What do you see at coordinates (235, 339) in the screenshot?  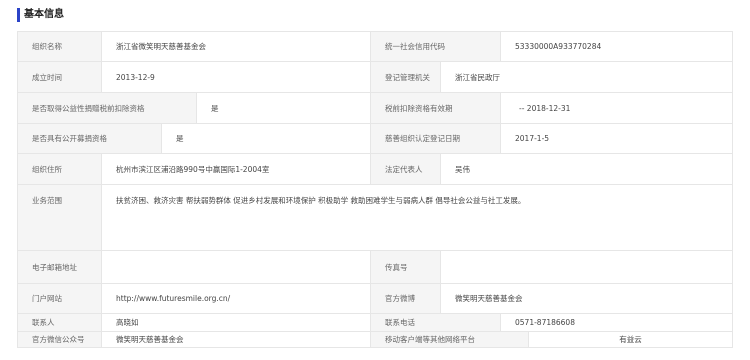 I see `value-wechat-account: 微笑明天慈善基金会` at bounding box center [235, 339].